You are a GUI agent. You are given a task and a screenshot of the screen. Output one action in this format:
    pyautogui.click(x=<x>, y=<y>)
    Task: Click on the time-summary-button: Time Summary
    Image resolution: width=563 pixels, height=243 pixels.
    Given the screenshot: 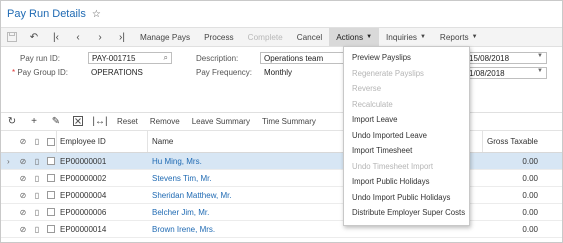 What is the action you would take?
    pyautogui.click(x=289, y=121)
    